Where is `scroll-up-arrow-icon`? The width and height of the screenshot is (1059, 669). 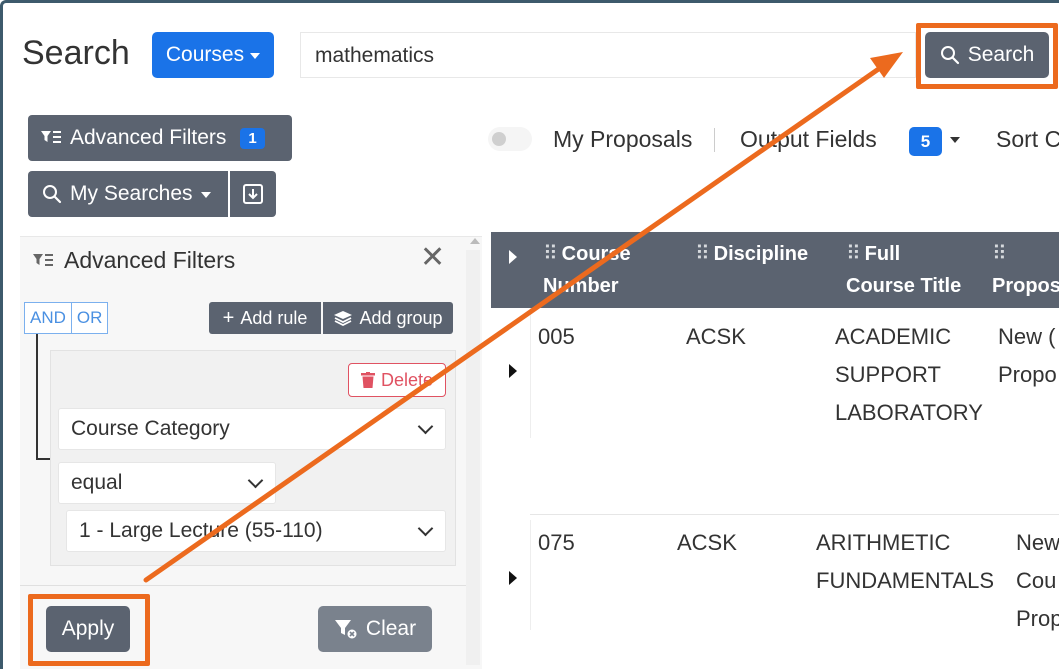
scroll-up-arrow-icon is located at coordinates (475, 241).